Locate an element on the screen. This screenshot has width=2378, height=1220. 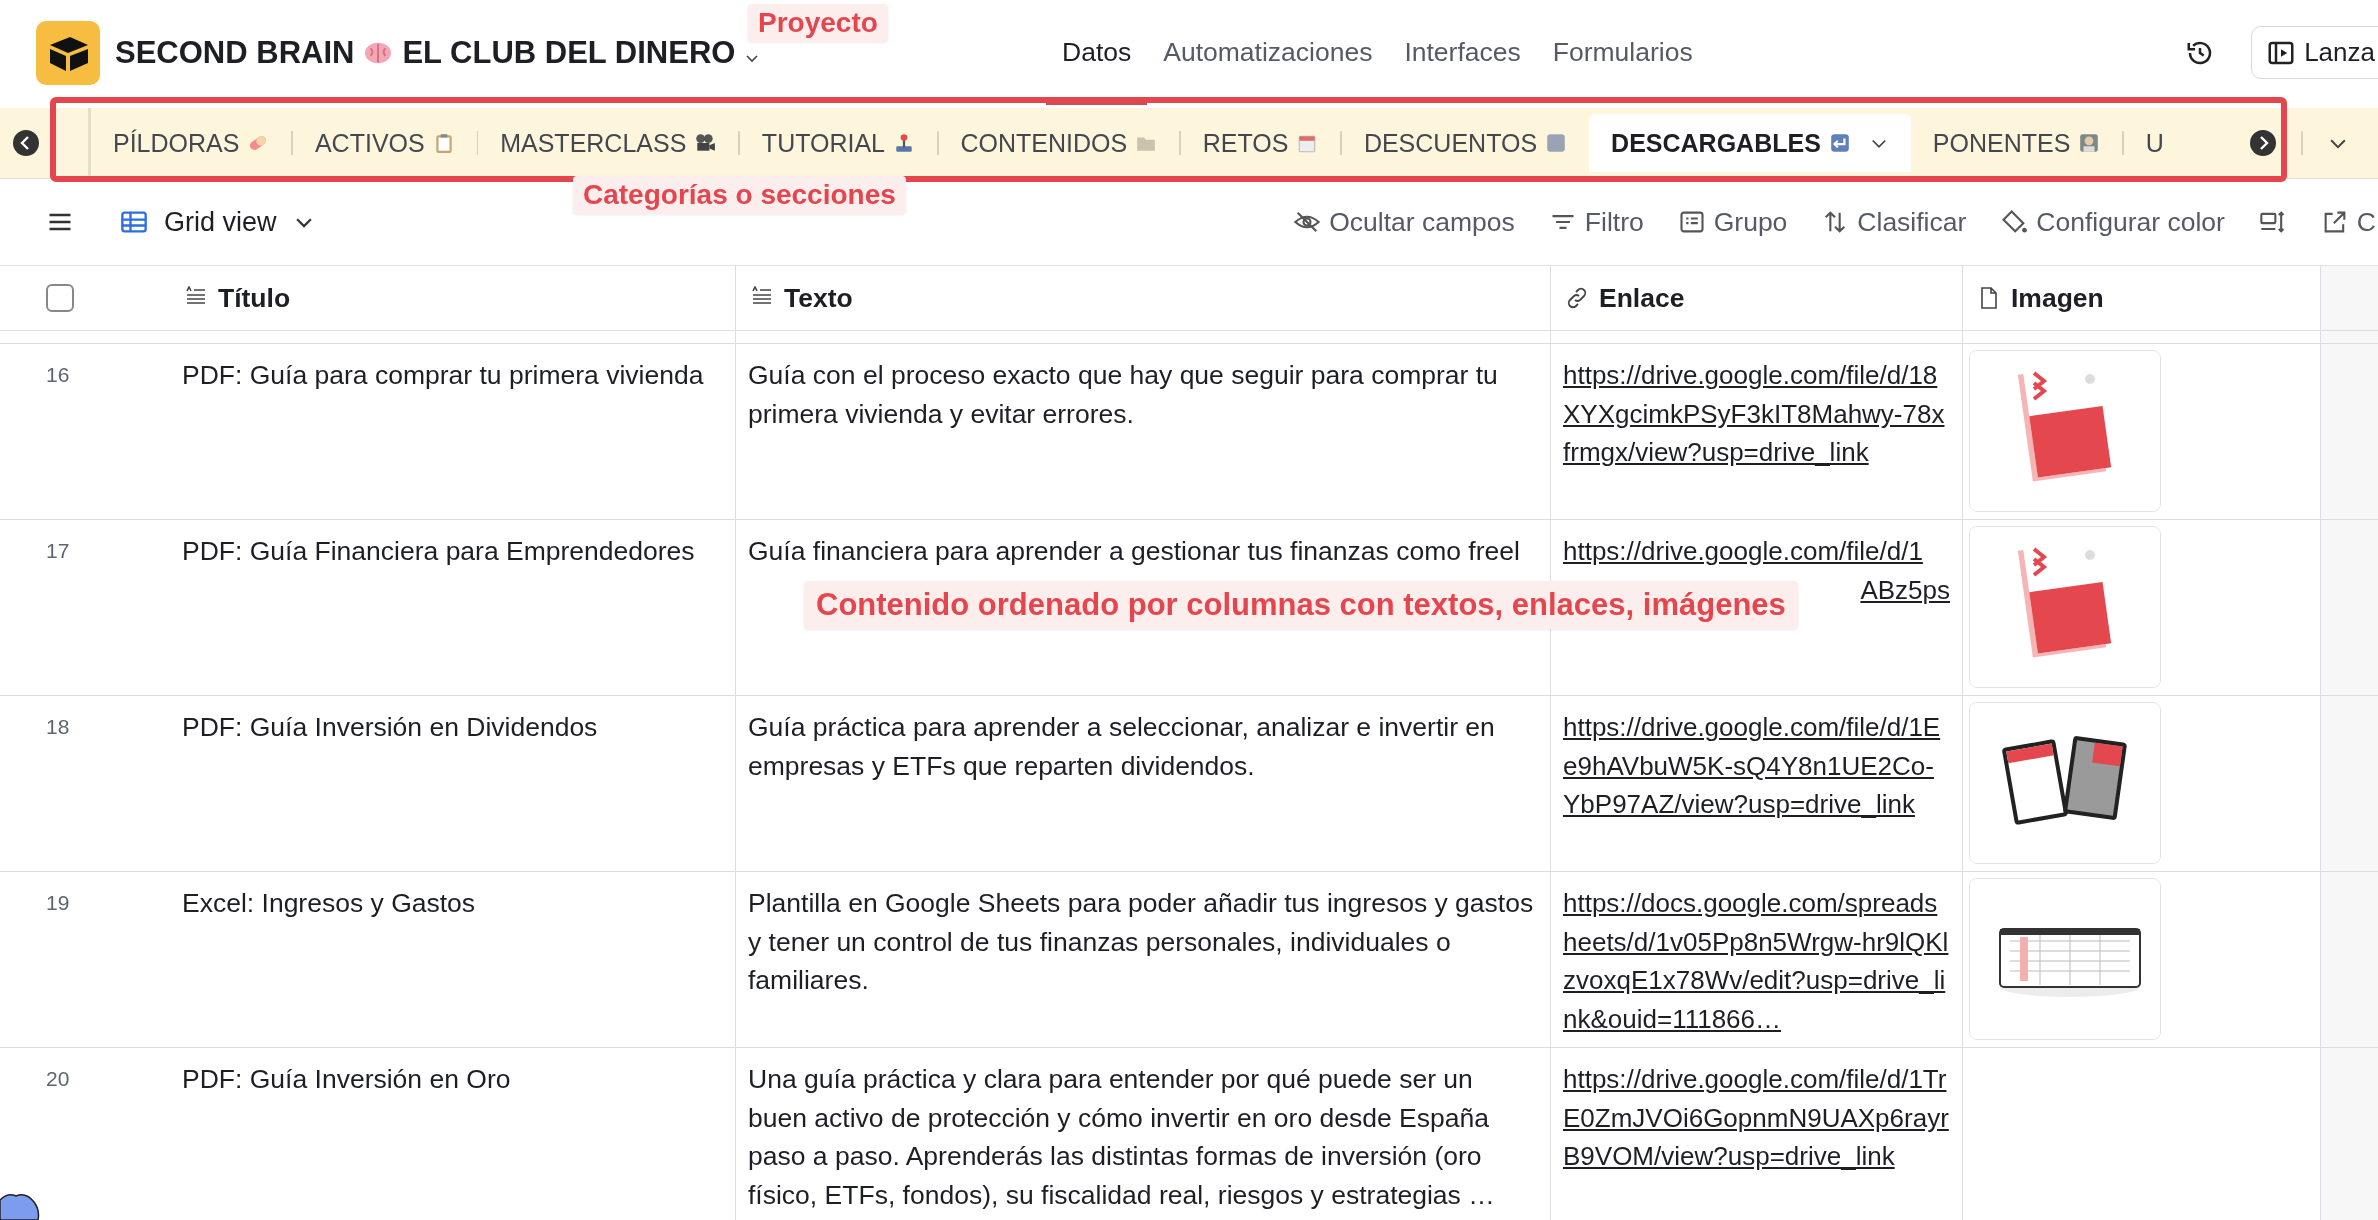
link: https://drive.google.com/file/d/1 is located at coordinates (1756, 551).